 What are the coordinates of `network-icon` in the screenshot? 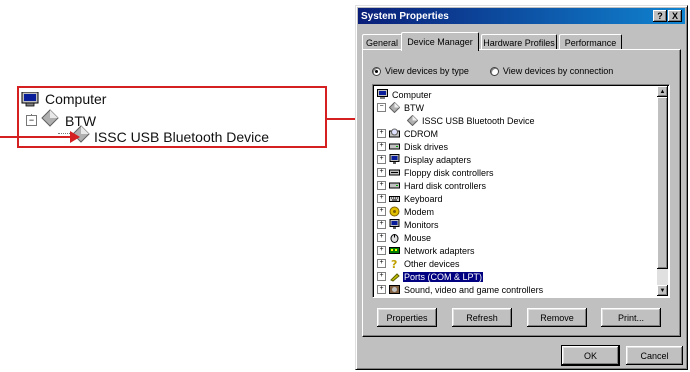 It's located at (394, 250).